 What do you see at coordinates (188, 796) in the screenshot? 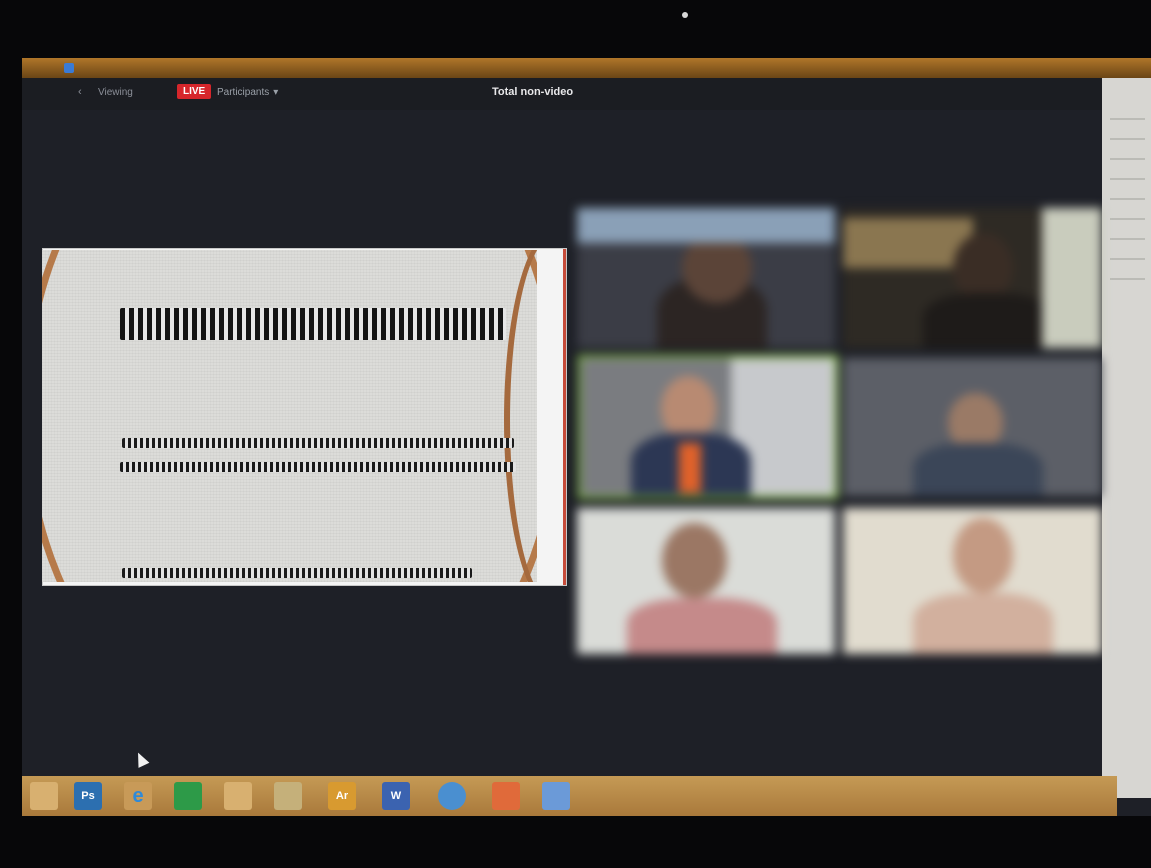
I see `store-icon` at bounding box center [188, 796].